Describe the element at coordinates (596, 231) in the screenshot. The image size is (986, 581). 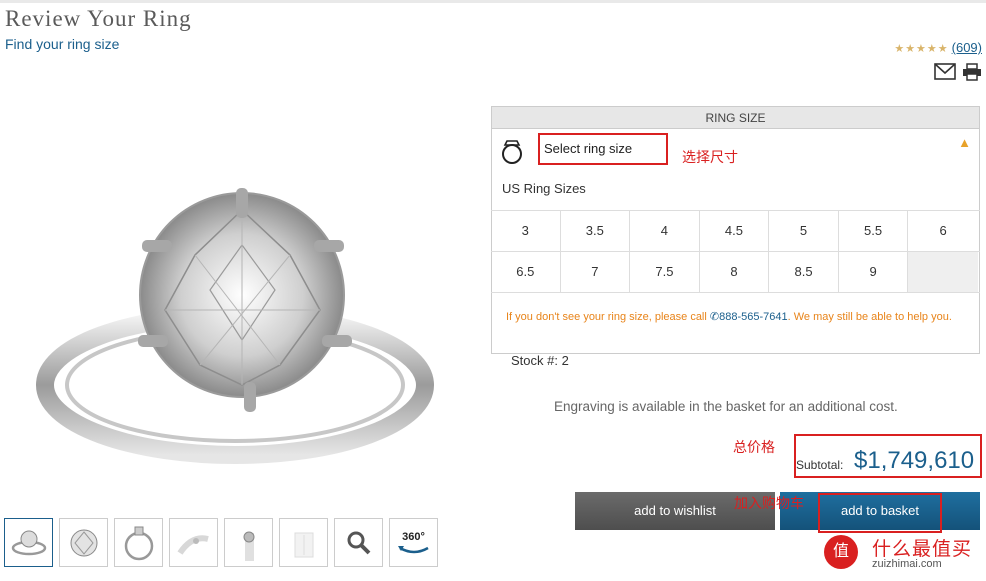
I see `size-option: 3.5` at that location.